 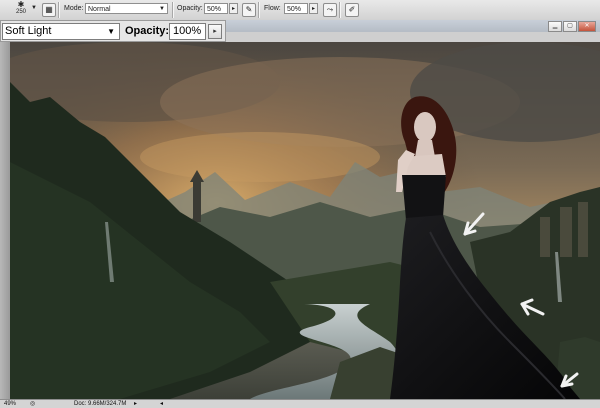 I want to click on opacity-value: 50%, so click(x=214, y=9).